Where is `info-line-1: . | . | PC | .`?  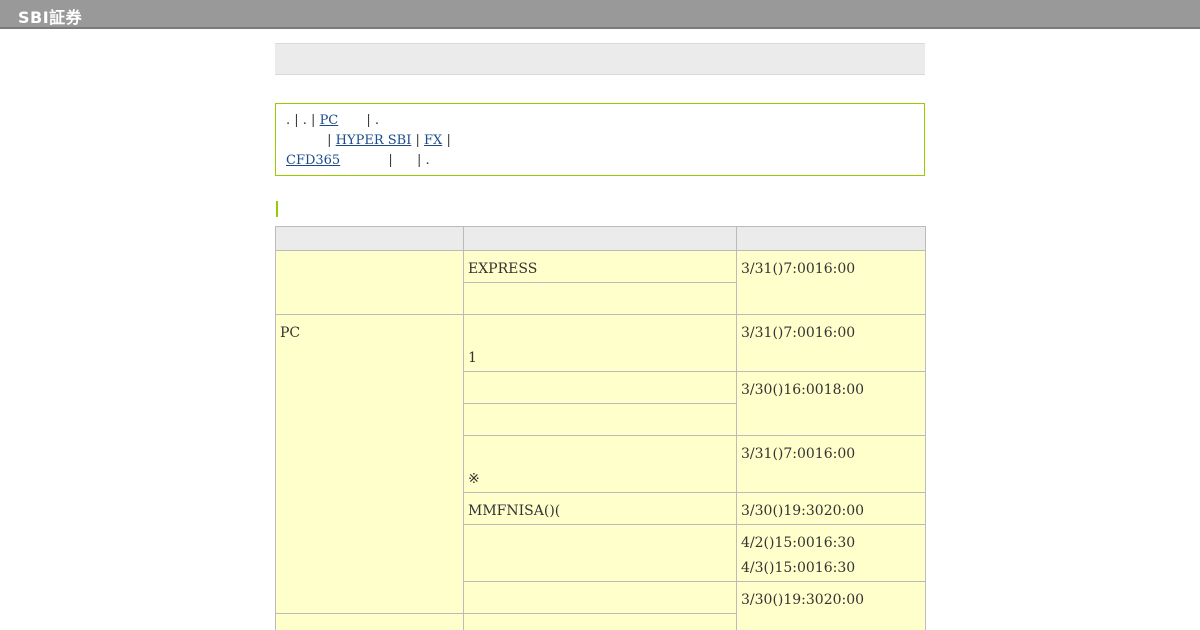 info-line-1: . | . | PC | . is located at coordinates (333, 120).